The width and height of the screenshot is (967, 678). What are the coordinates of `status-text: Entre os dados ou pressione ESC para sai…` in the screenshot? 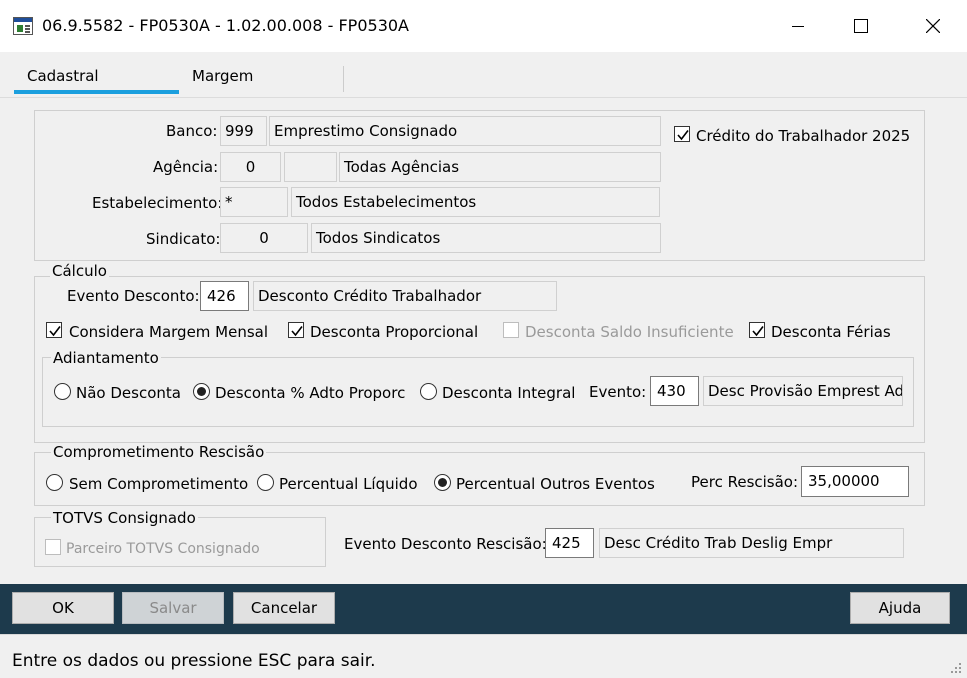 It's located at (194, 661).